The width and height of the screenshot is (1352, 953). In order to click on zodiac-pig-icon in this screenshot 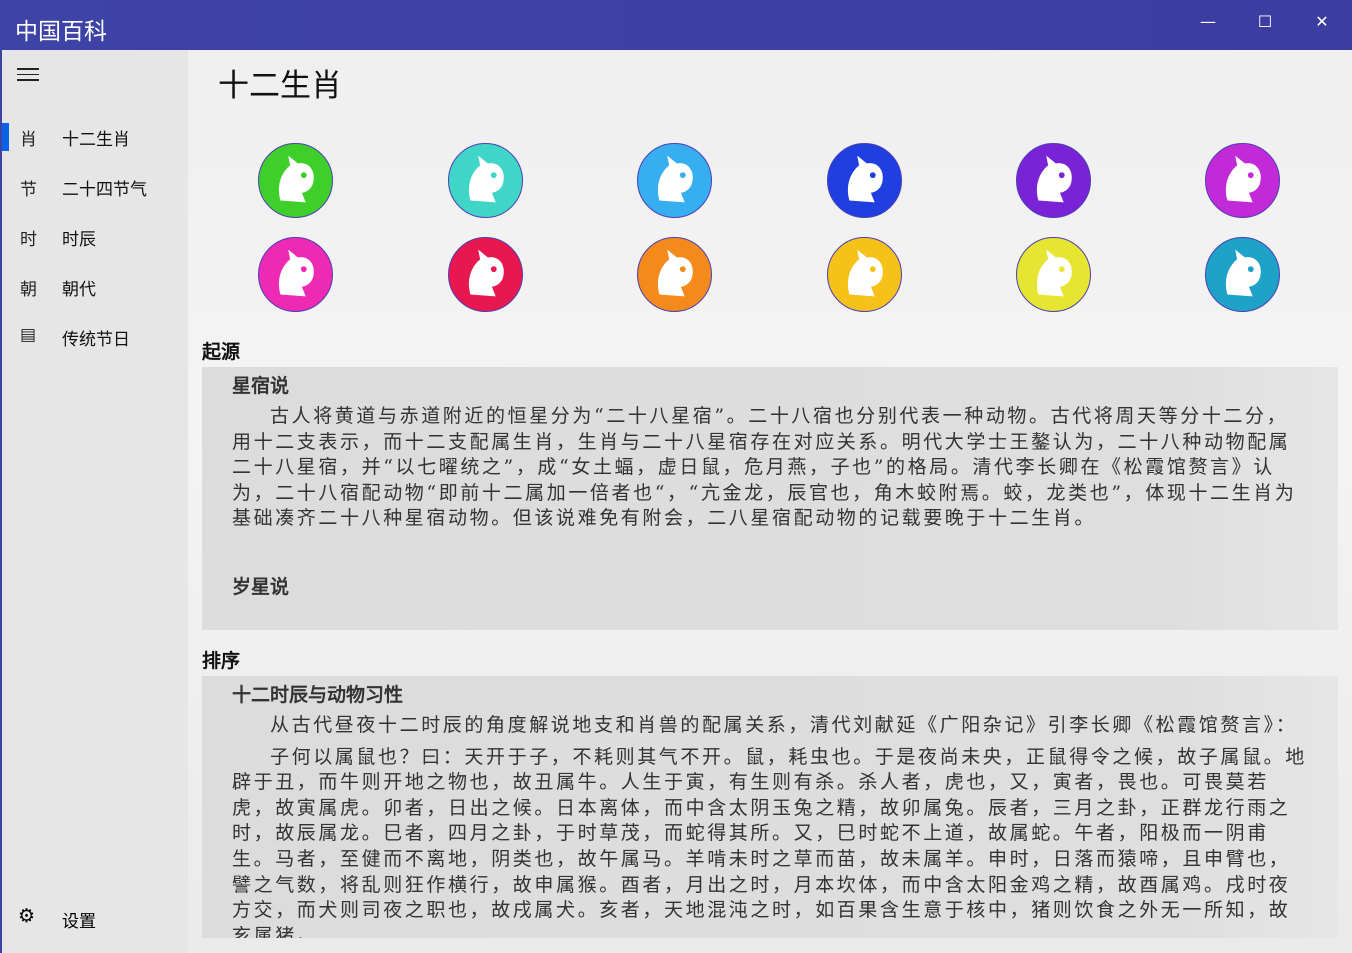, I will do `click(1053, 274)`.